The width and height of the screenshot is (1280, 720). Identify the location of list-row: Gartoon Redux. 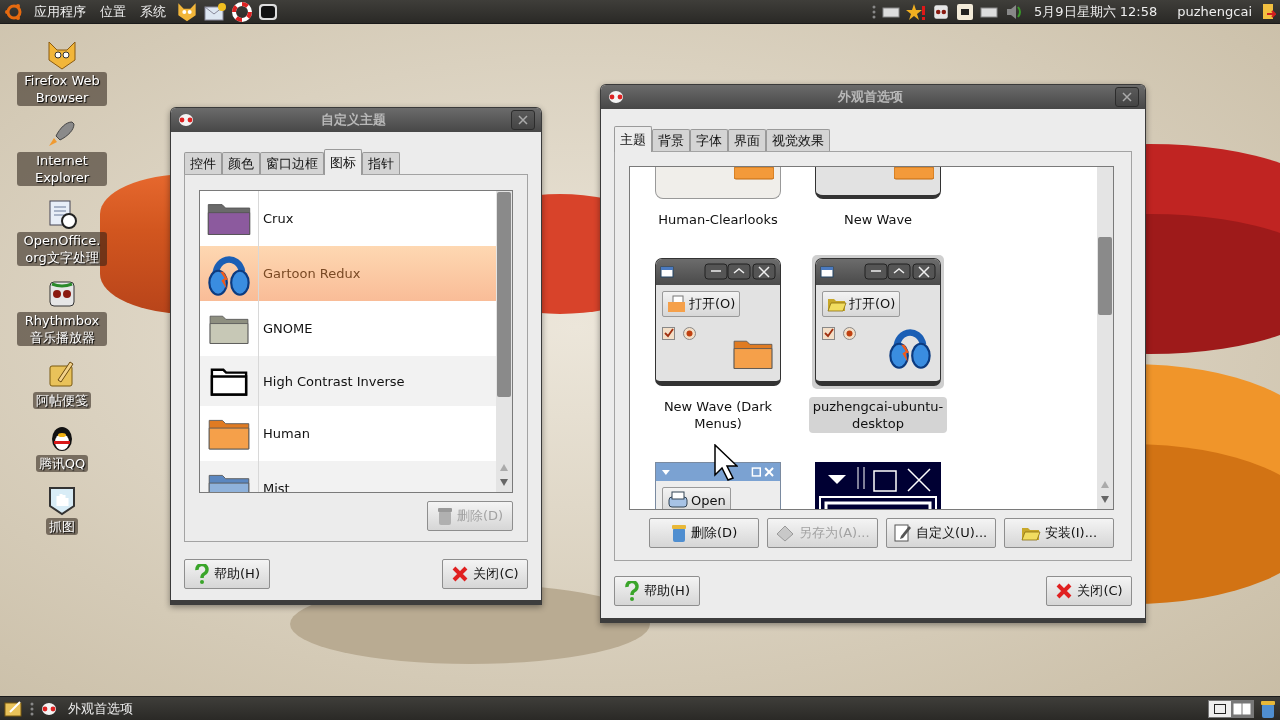
(348, 273).